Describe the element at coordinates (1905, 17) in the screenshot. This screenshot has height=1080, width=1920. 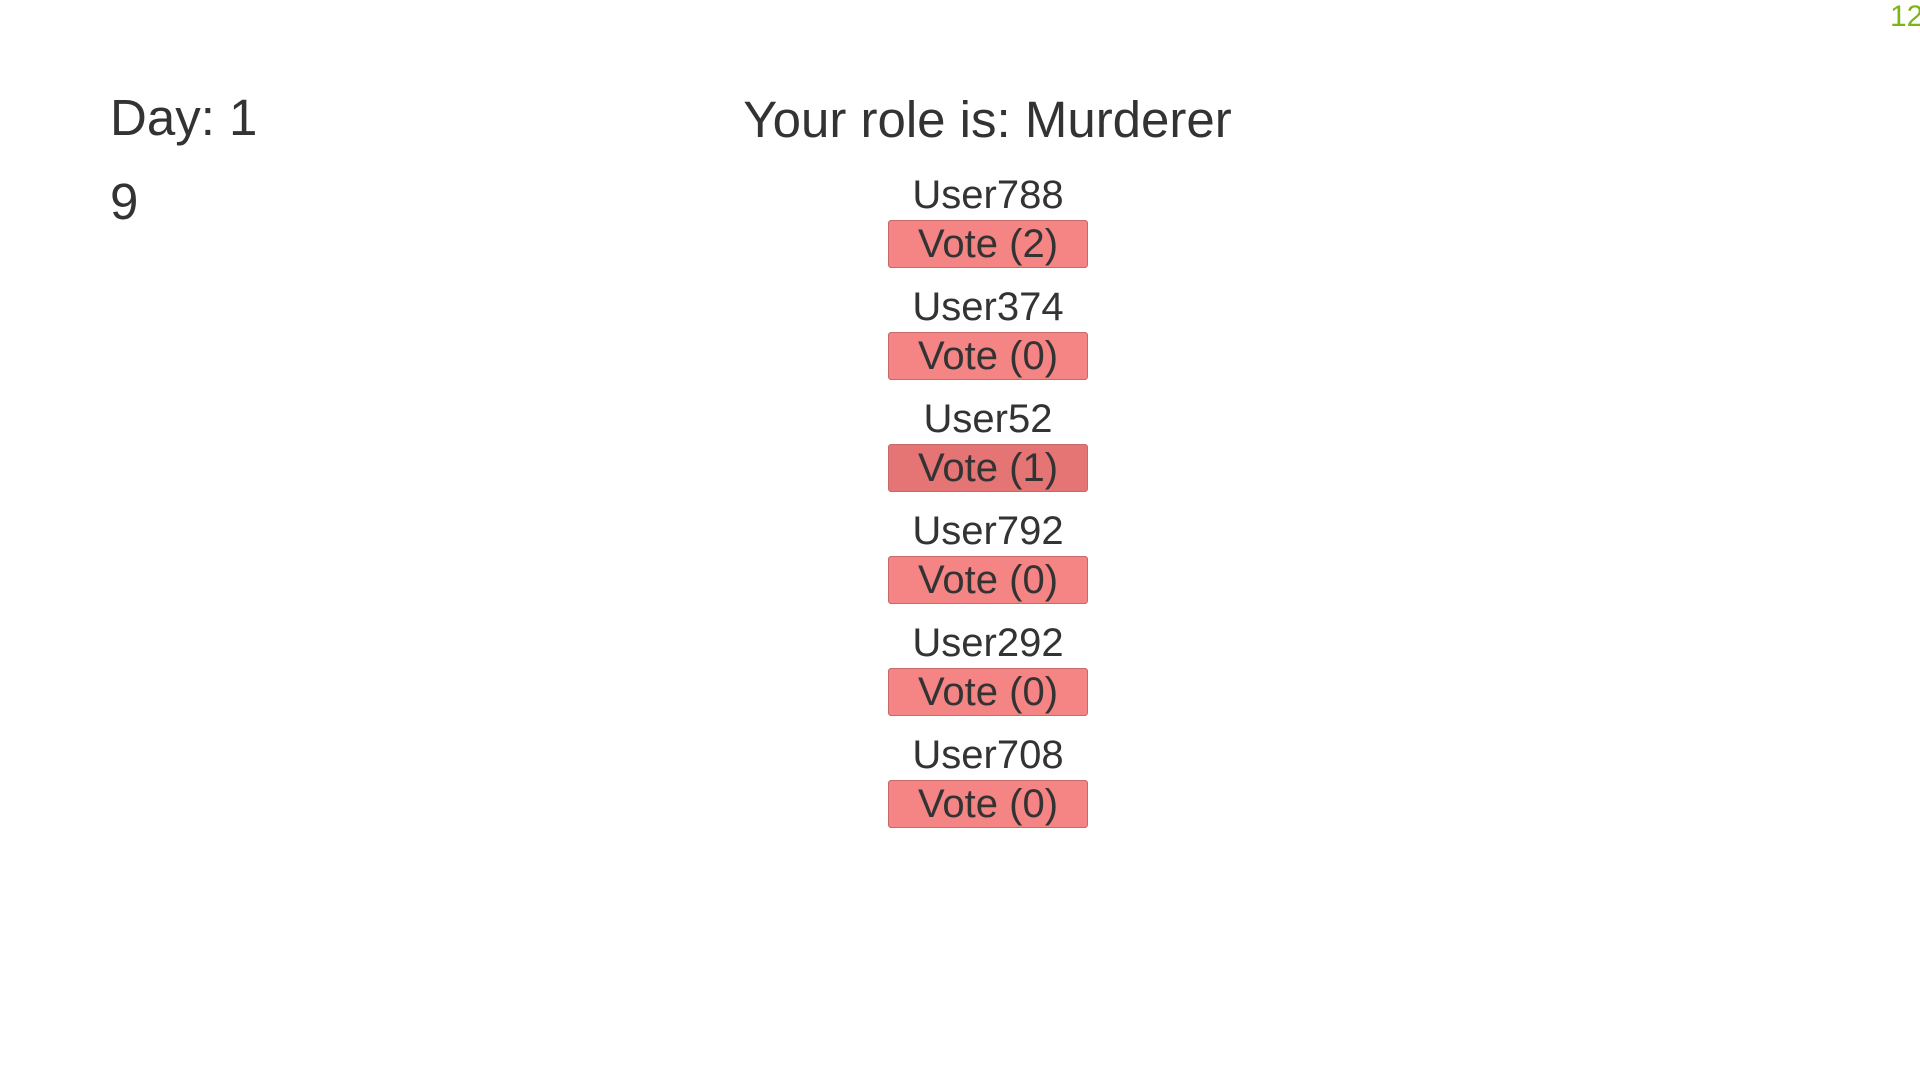
I see `corner-counter: 12` at that location.